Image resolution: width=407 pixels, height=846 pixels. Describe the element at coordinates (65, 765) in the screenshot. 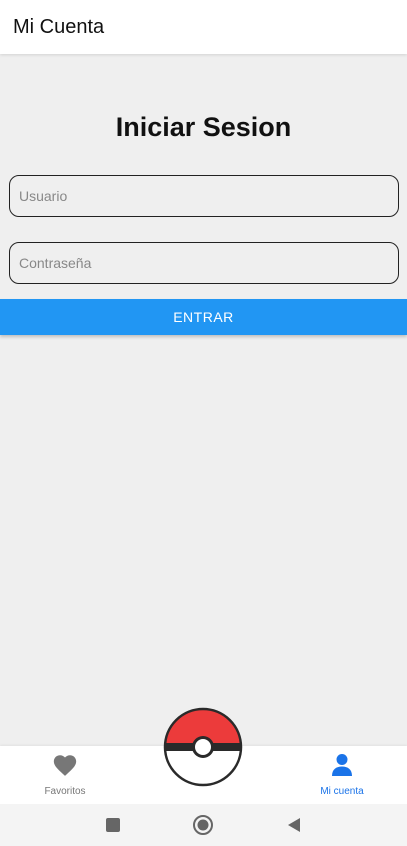

I see `heart-icon` at that location.